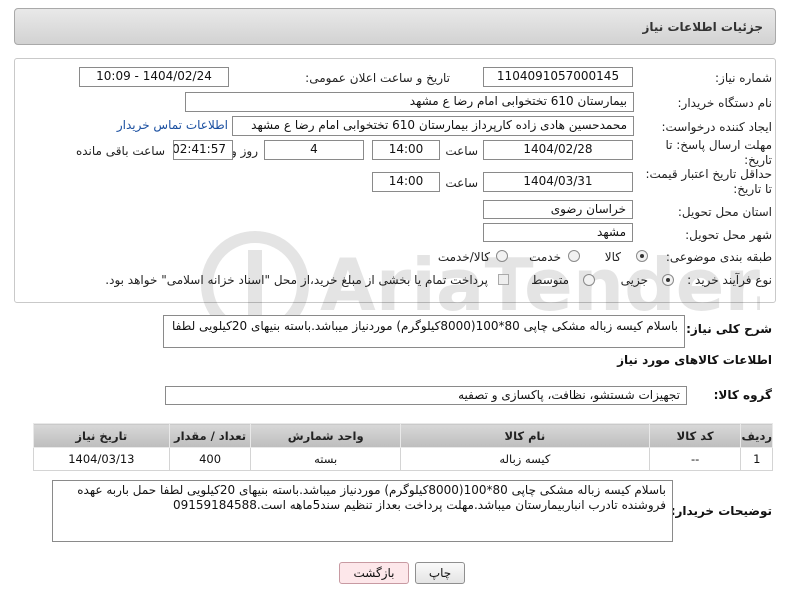  I want to click on price-validity-label: حداقل تاریخ اعتبار قیمت: تا تاریخ:, so click(708, 181).